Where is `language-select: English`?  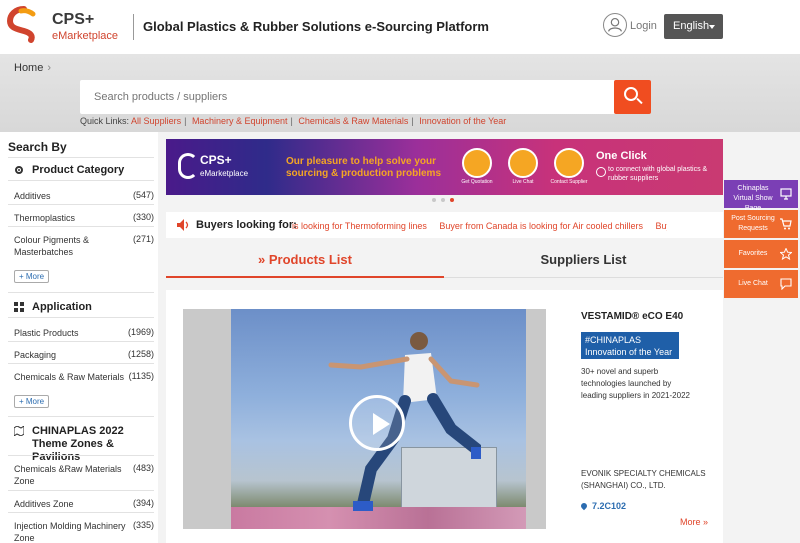 language-select: English is located at coordinates (693, 26).